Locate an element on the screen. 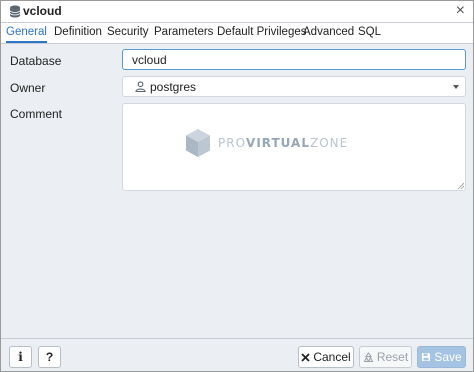  owner-value: postgres is located at coordinates (173, 87).